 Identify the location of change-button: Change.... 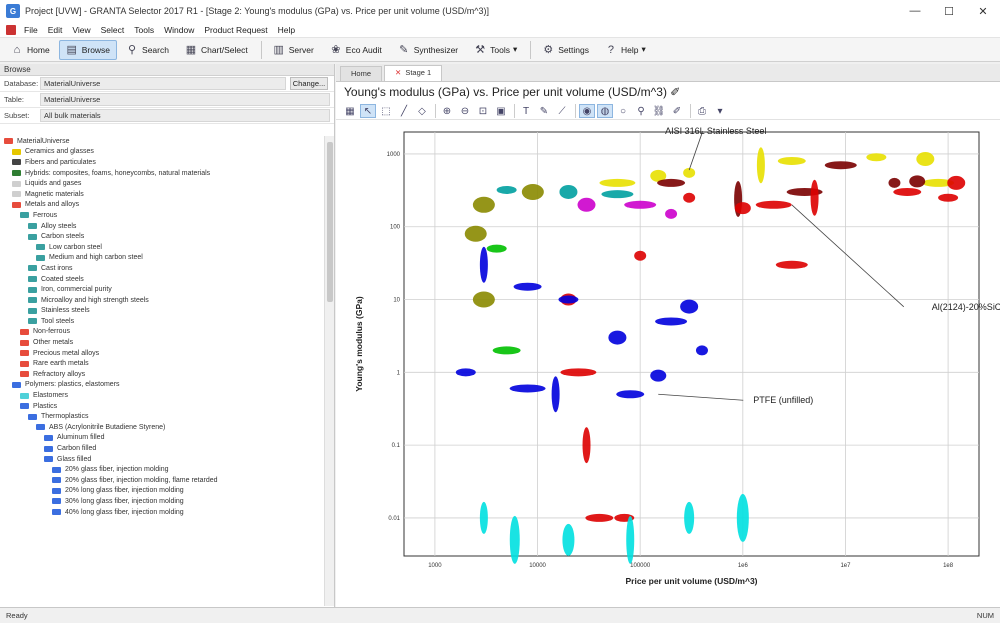
(309, 83).